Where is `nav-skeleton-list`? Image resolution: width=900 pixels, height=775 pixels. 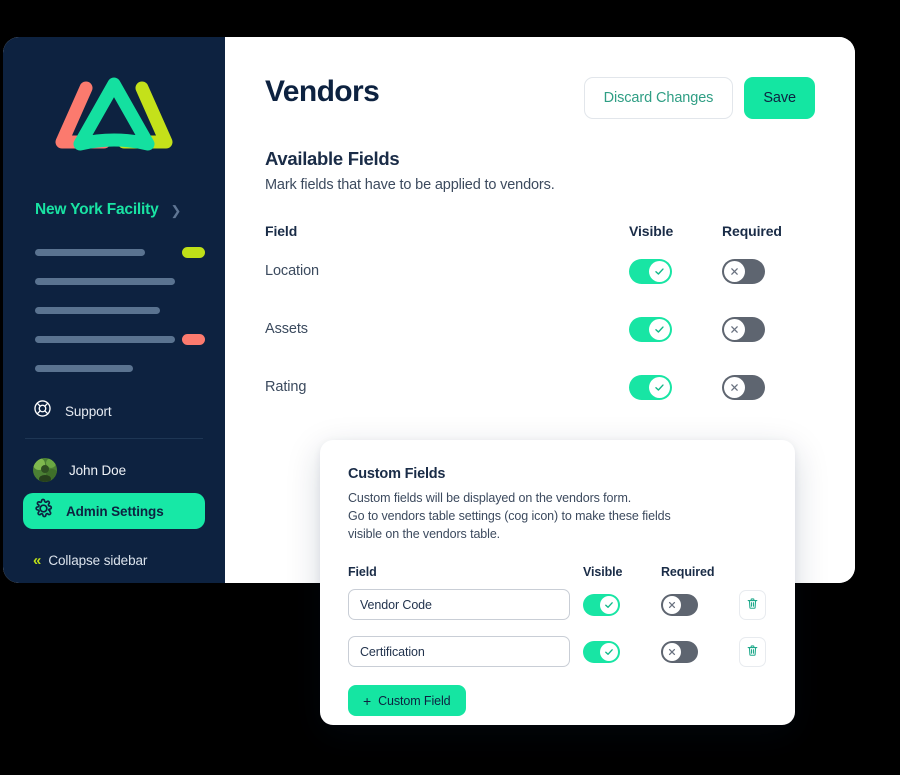 nav-skeleton-list is located at coordinates (114, 317).